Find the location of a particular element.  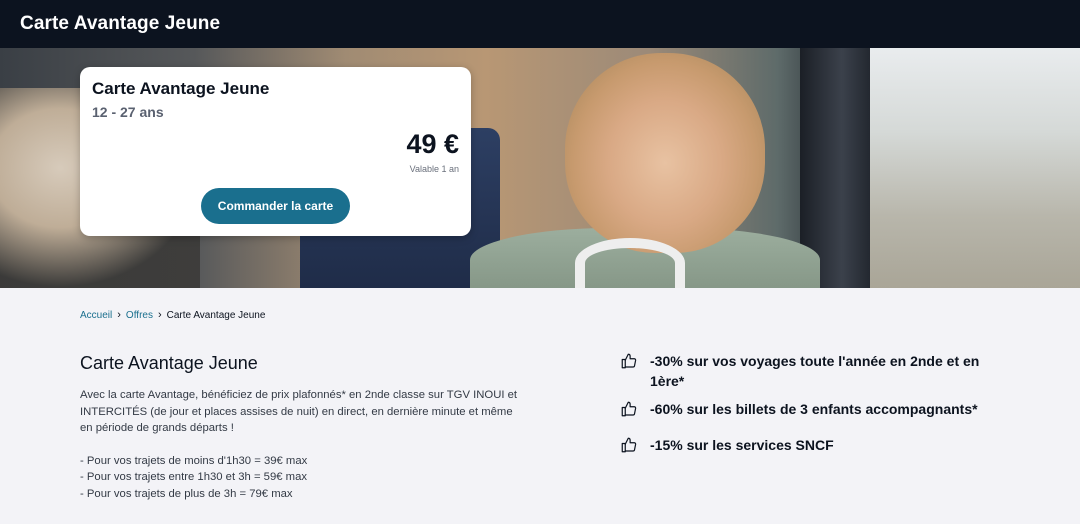

breadcrumb: Accueil › Offres › Carte Avantage Jeune is located at coordinates (172, 315).